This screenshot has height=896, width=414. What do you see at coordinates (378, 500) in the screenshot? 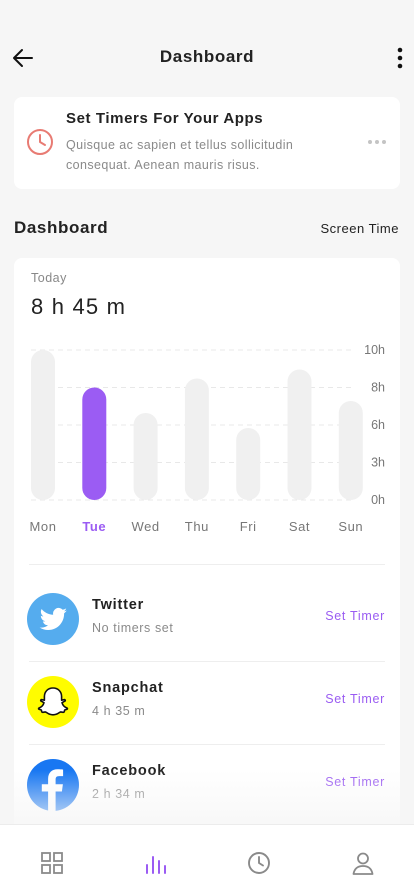
I see `y-tick-label: 0h` at bounding box center [378, 500].